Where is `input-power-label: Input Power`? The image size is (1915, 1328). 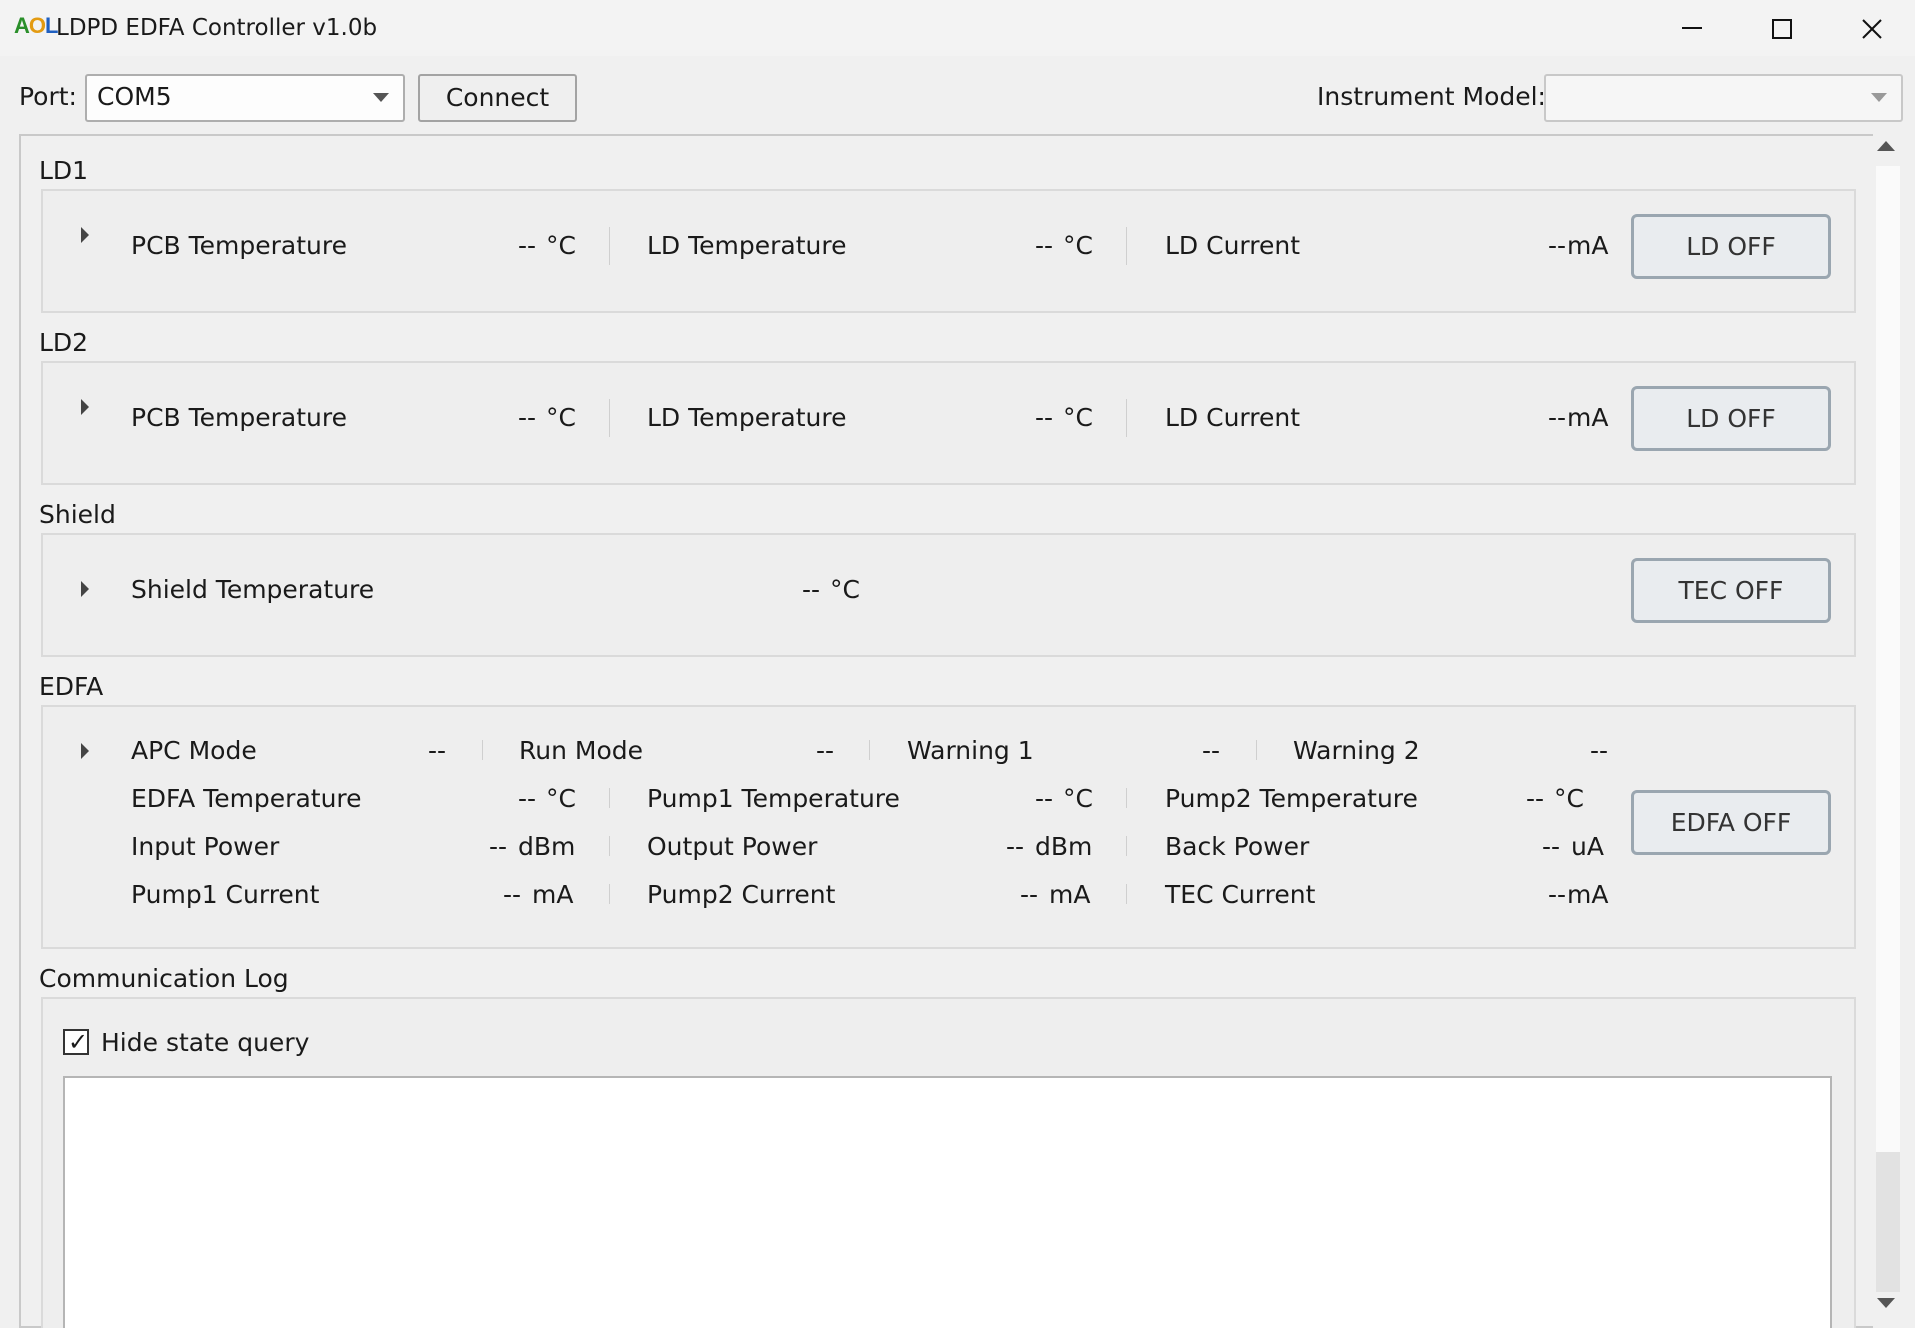
input-power-label: Input Power is located at coordinates (205, 846).